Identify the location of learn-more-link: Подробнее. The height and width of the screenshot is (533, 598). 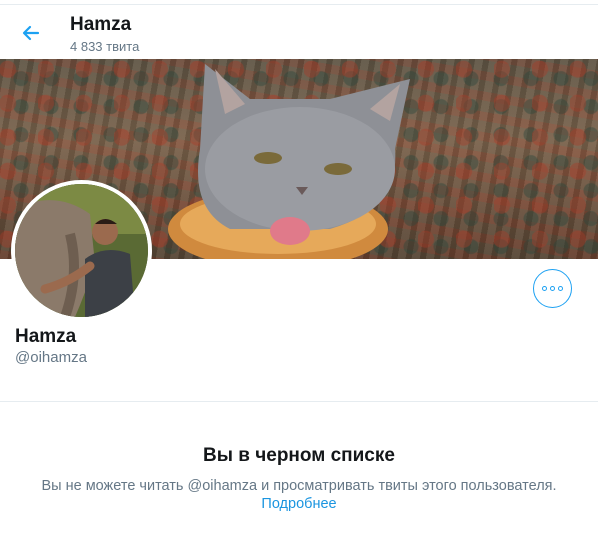
(298, 504).